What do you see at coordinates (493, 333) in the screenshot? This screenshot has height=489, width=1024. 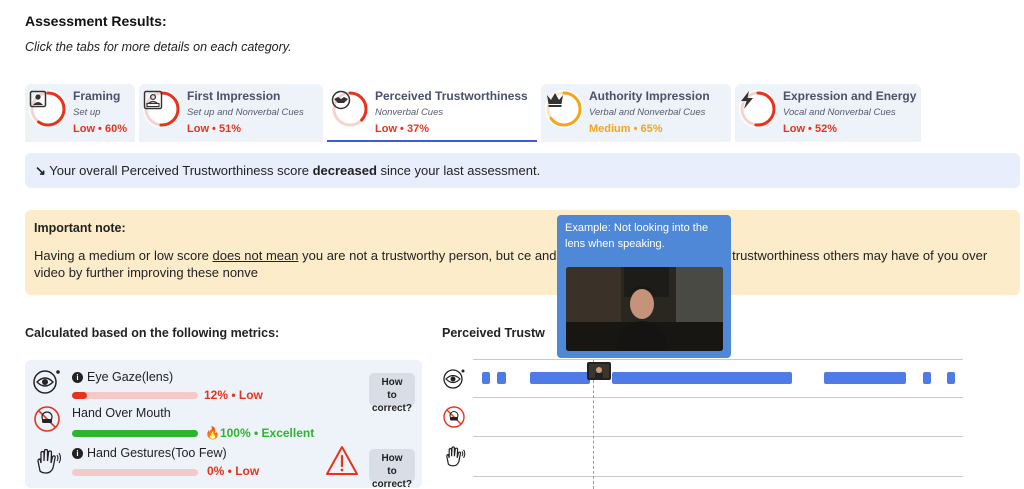 I see `timeline-title: Perceived Trustw` at bounding box center [493, 333].